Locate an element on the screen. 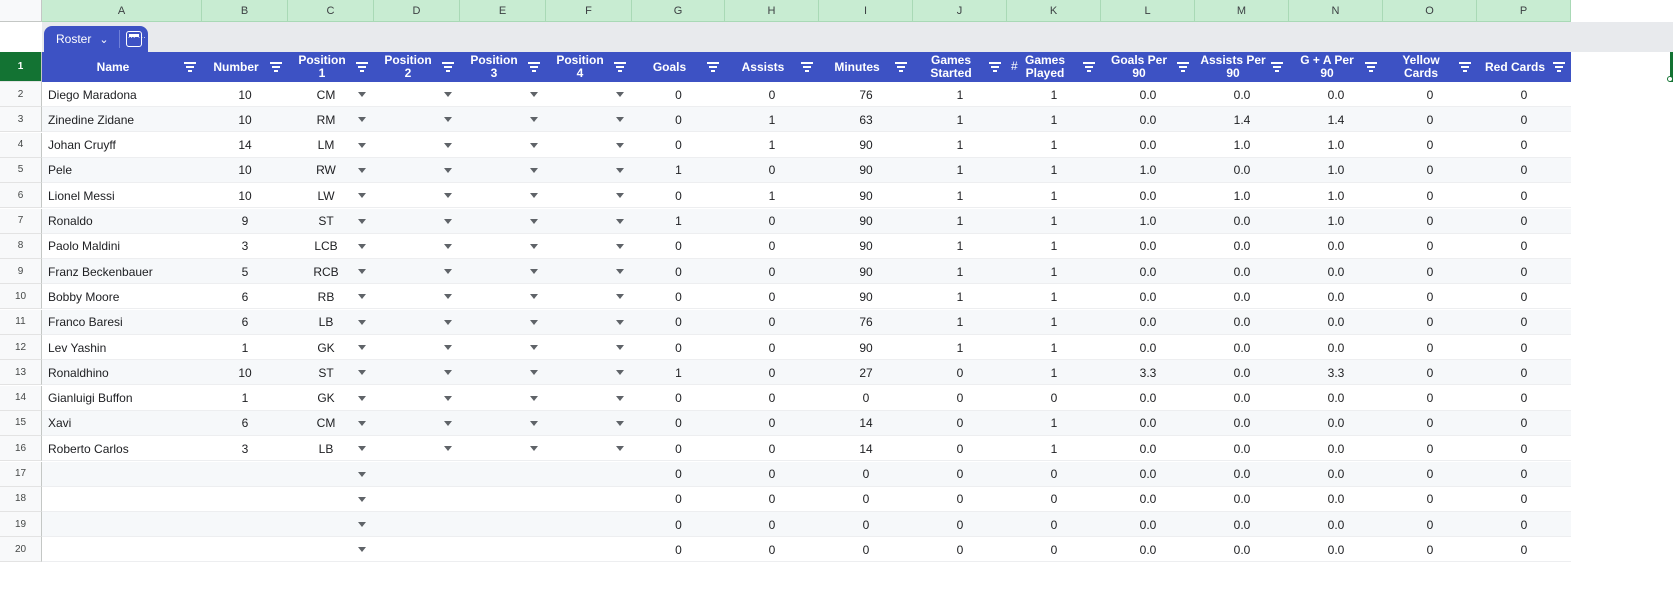 The image size is (1673, 594). column-header-b: Number is located at coordinates (245, 67).